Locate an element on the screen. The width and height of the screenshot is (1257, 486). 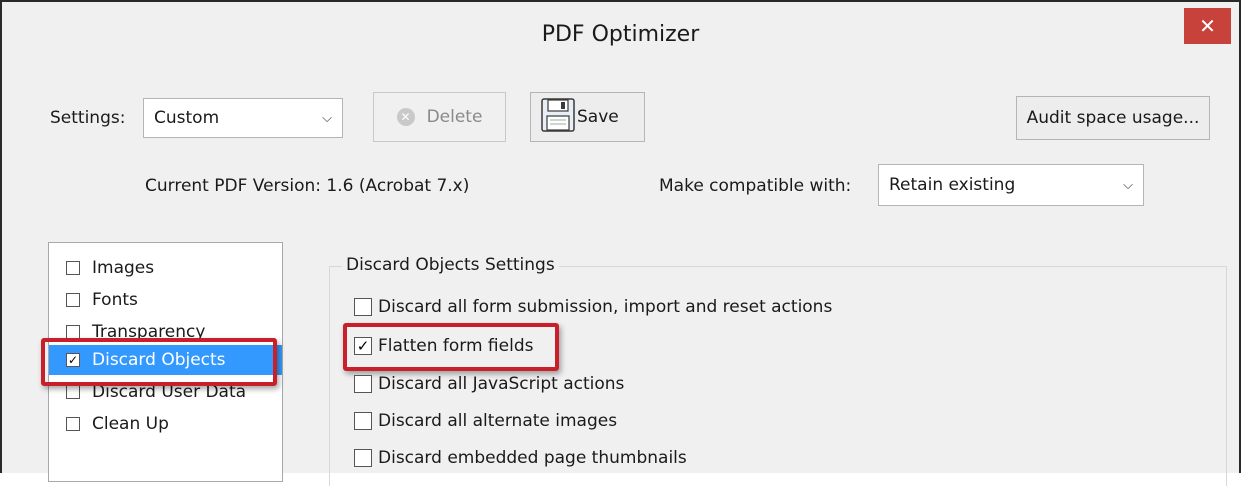
dialog-title: PDF Optimizer is located at coordinates (620, 34).